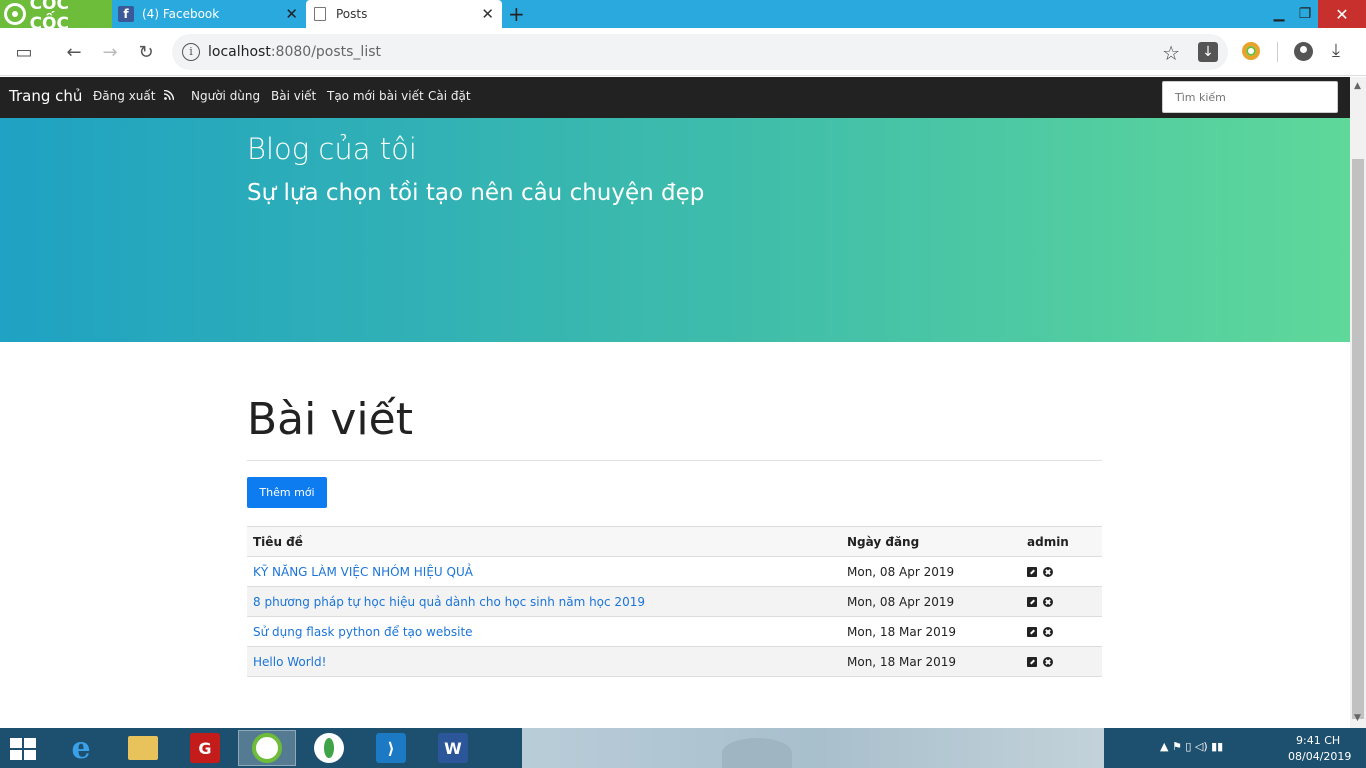 Image resolution: width=1366 pixels, height=768 pixels. I want to click on column-header-date: Ngày đăng, so click(931, 541).